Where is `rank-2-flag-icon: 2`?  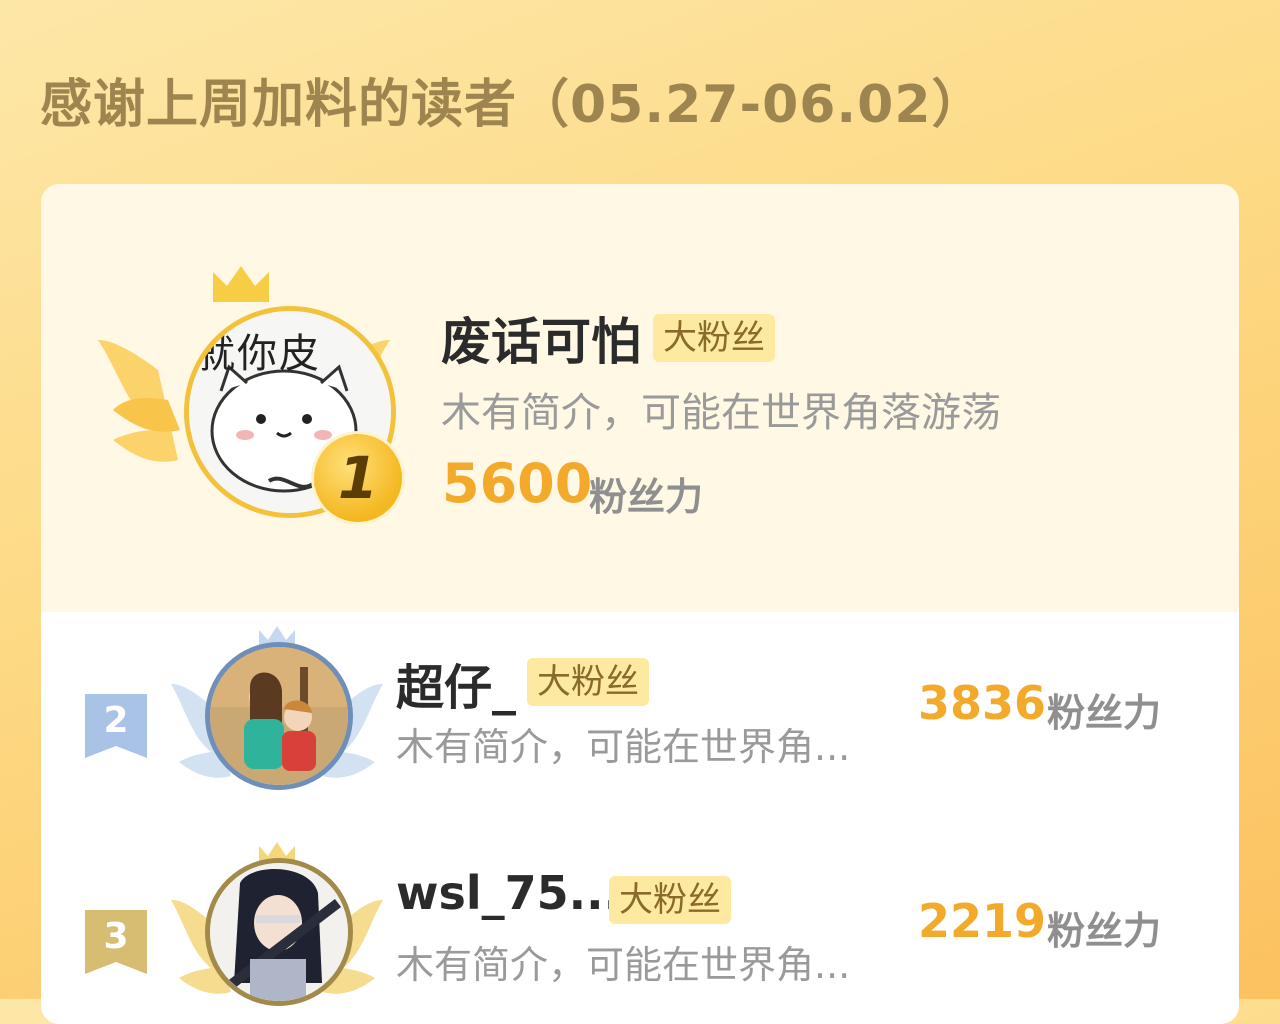 rank-2-flag-icon: 2 is located at coordinates (116, 726).